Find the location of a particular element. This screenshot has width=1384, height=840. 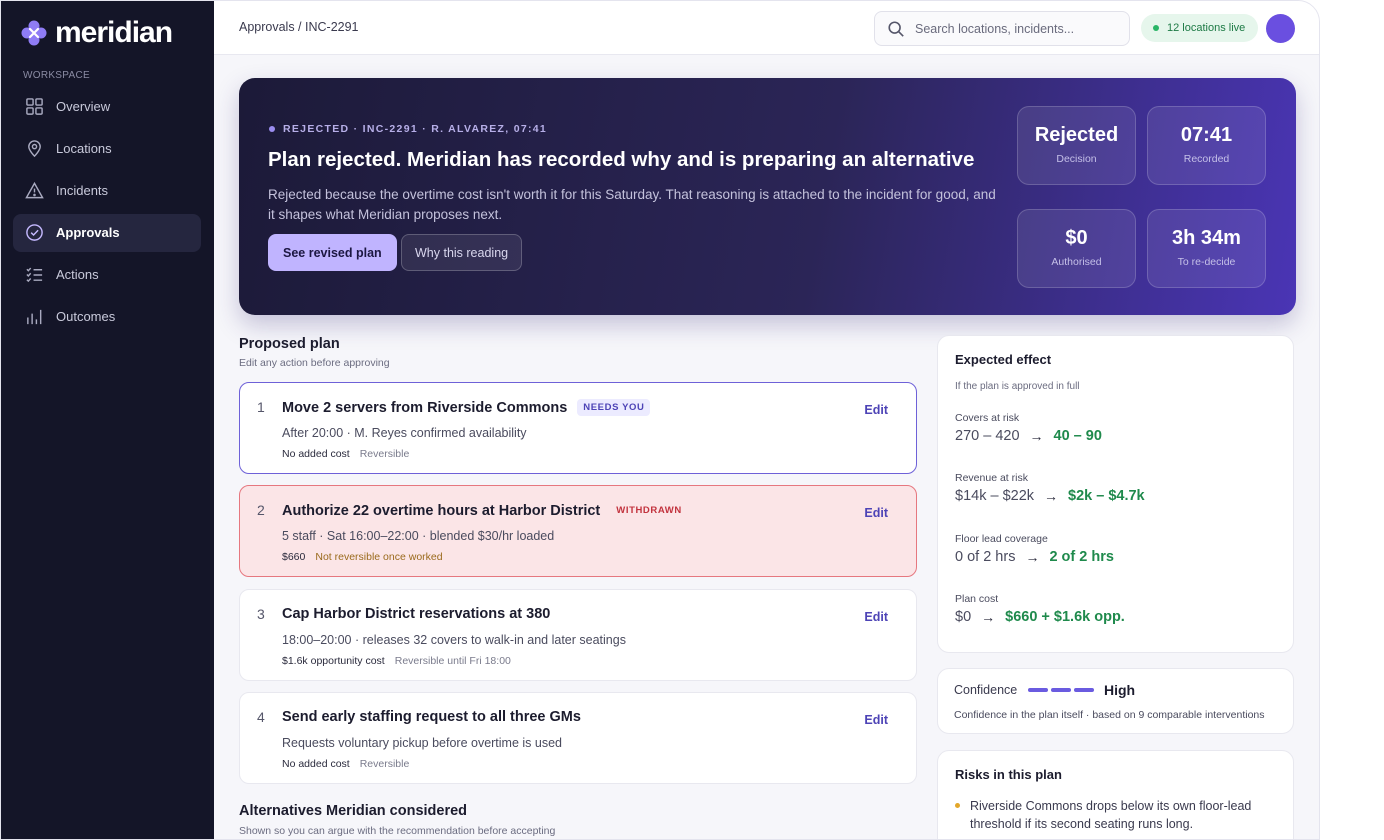

logo-mark-icon is located at coordinates (34, 33).